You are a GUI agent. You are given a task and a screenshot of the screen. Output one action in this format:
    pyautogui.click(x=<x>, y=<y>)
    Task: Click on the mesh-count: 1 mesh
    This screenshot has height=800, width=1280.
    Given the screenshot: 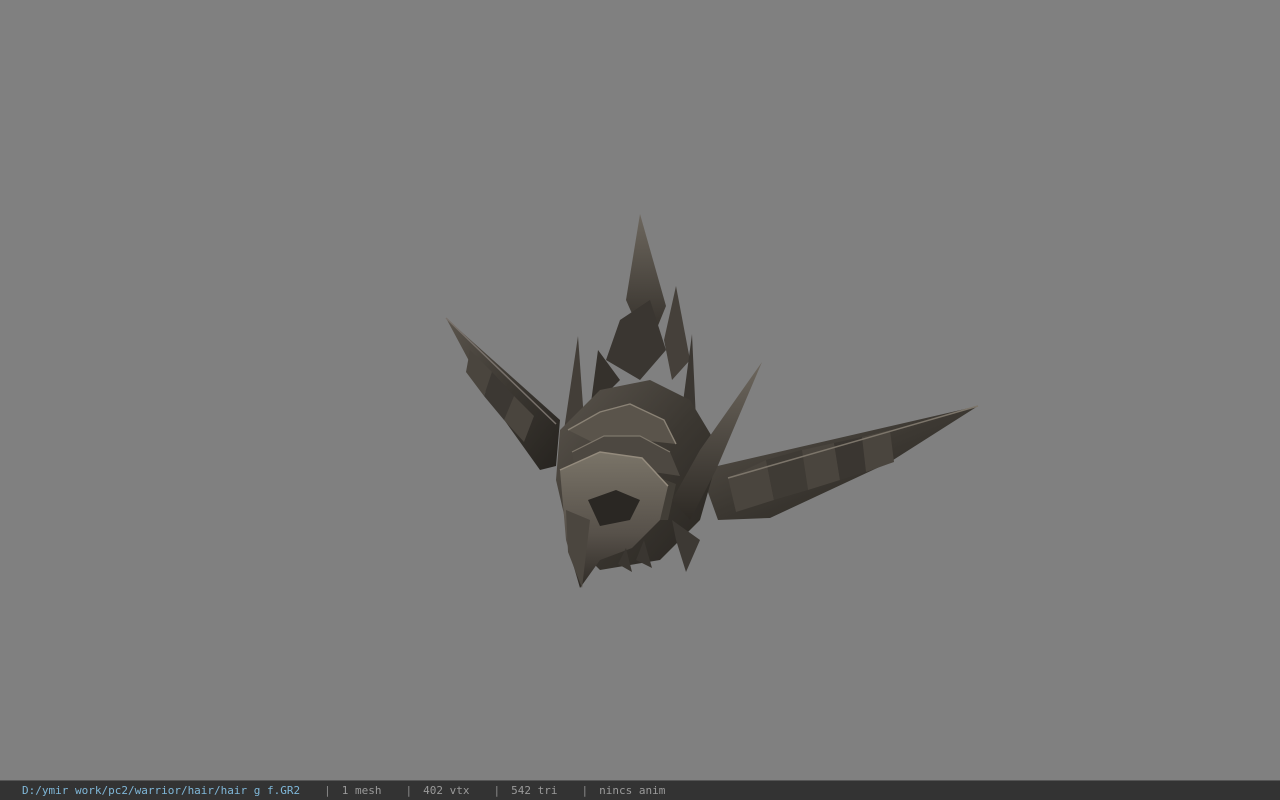 What is the action you would take?
    pyautogui.click(x=361, y=790)
    